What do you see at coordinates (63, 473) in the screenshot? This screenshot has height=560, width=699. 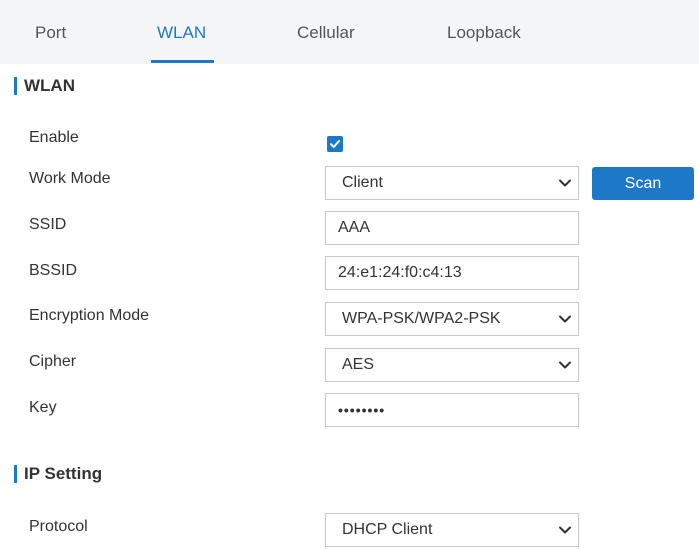 I see `section-title-ip-setting: IP Setting` at bounding box center [63, 473].